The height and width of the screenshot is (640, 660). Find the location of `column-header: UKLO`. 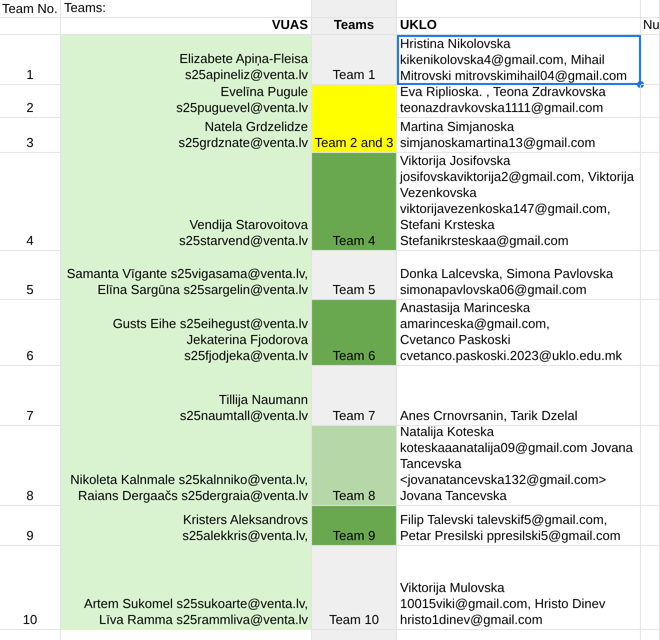

column-header: UKLO is located at coordinates (519, 26).